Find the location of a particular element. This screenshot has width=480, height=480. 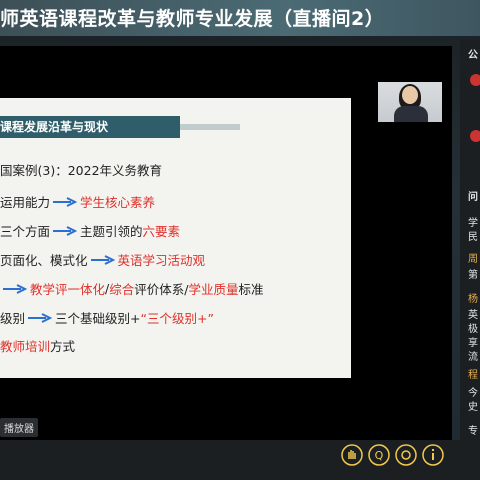

side-panel-label: 问 is located at coordinates (473, 197).